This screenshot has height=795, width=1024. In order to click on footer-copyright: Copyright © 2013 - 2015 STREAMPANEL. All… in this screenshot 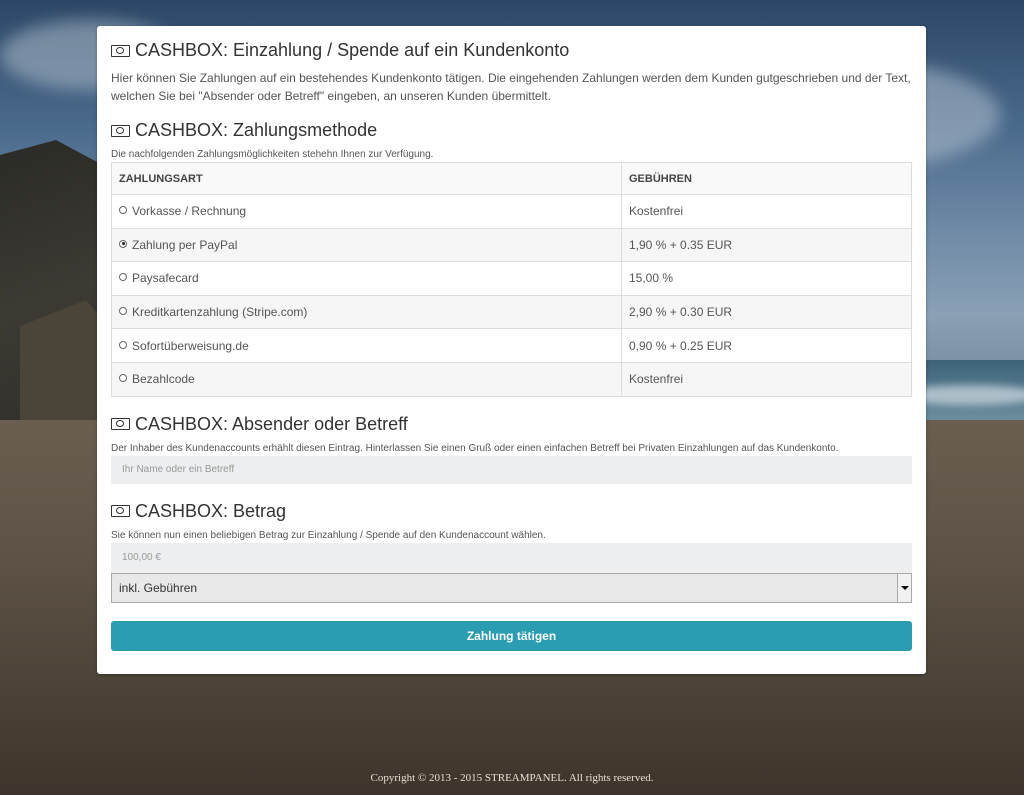, I will do `click(512, 778)`.